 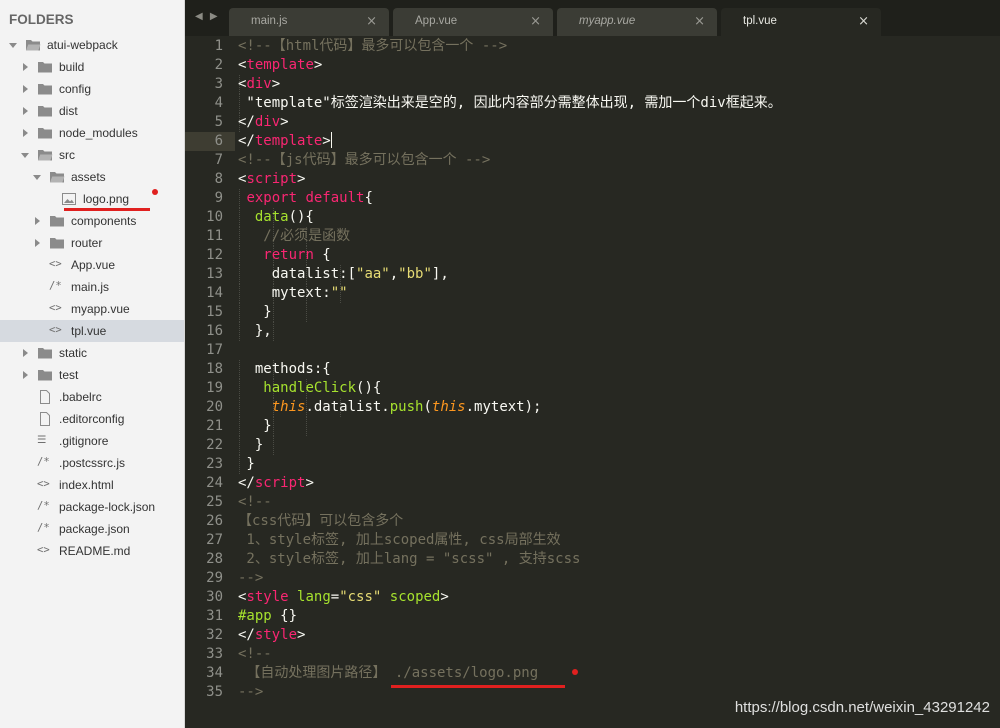 I want to click on tree-file-package-lock-json: /* package-lock.json, so click(x=92, y=507).